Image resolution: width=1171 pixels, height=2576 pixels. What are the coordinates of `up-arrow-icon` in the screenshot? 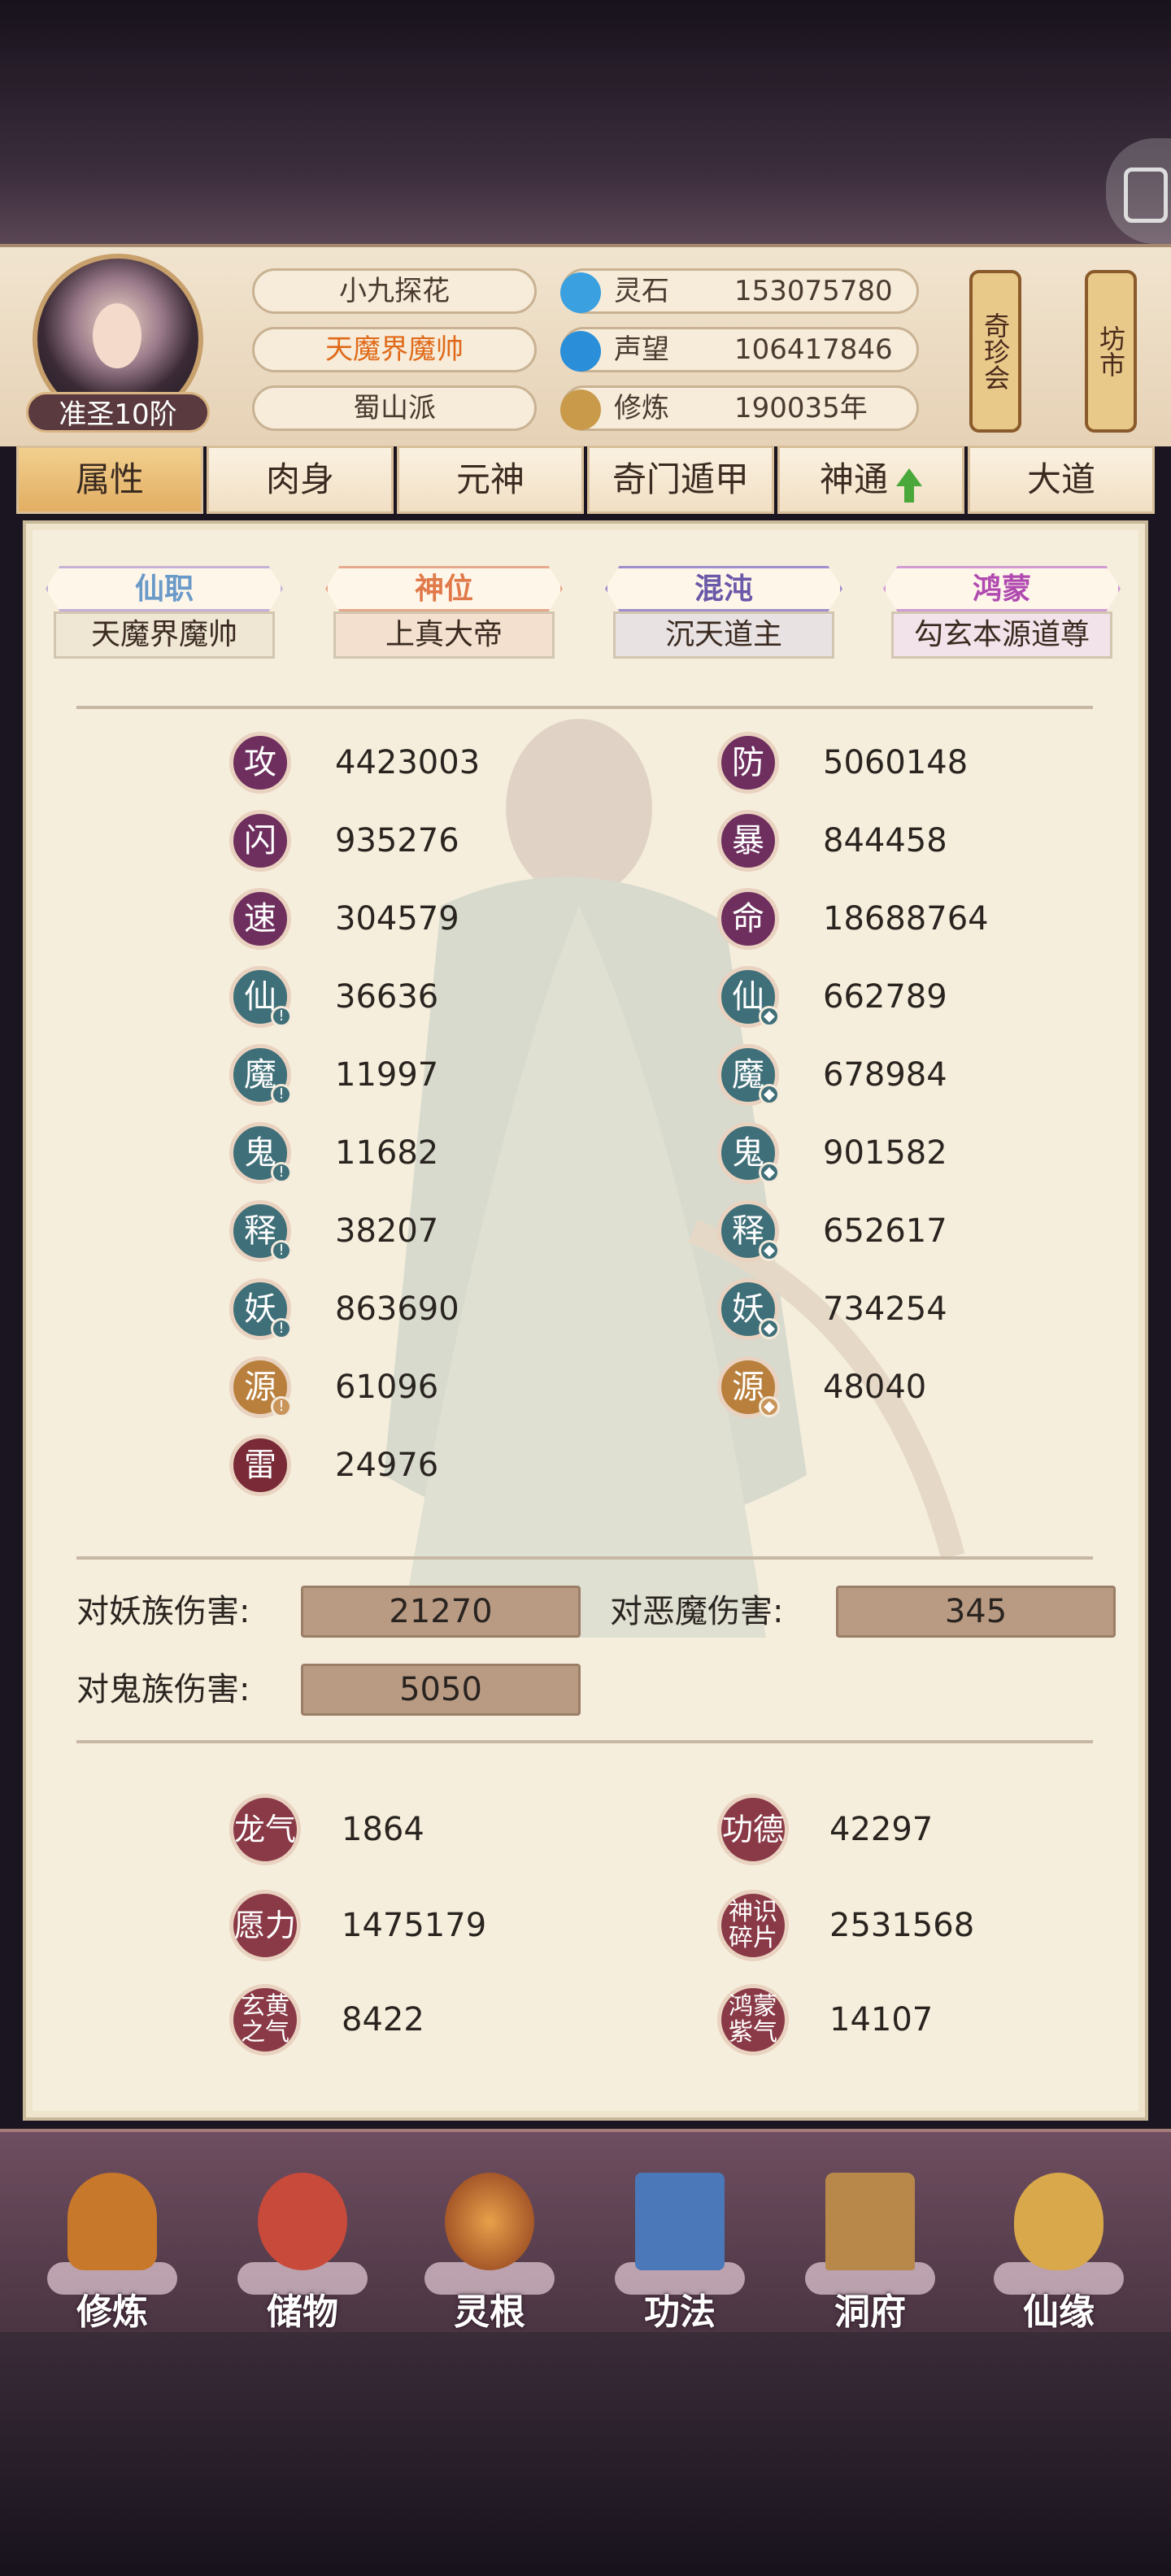 It's located at (909, 486).